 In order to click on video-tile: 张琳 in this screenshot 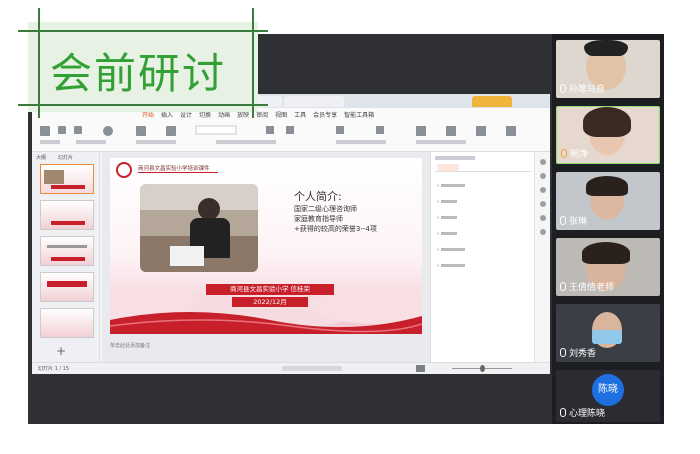, I will do `click(608, 201)`.